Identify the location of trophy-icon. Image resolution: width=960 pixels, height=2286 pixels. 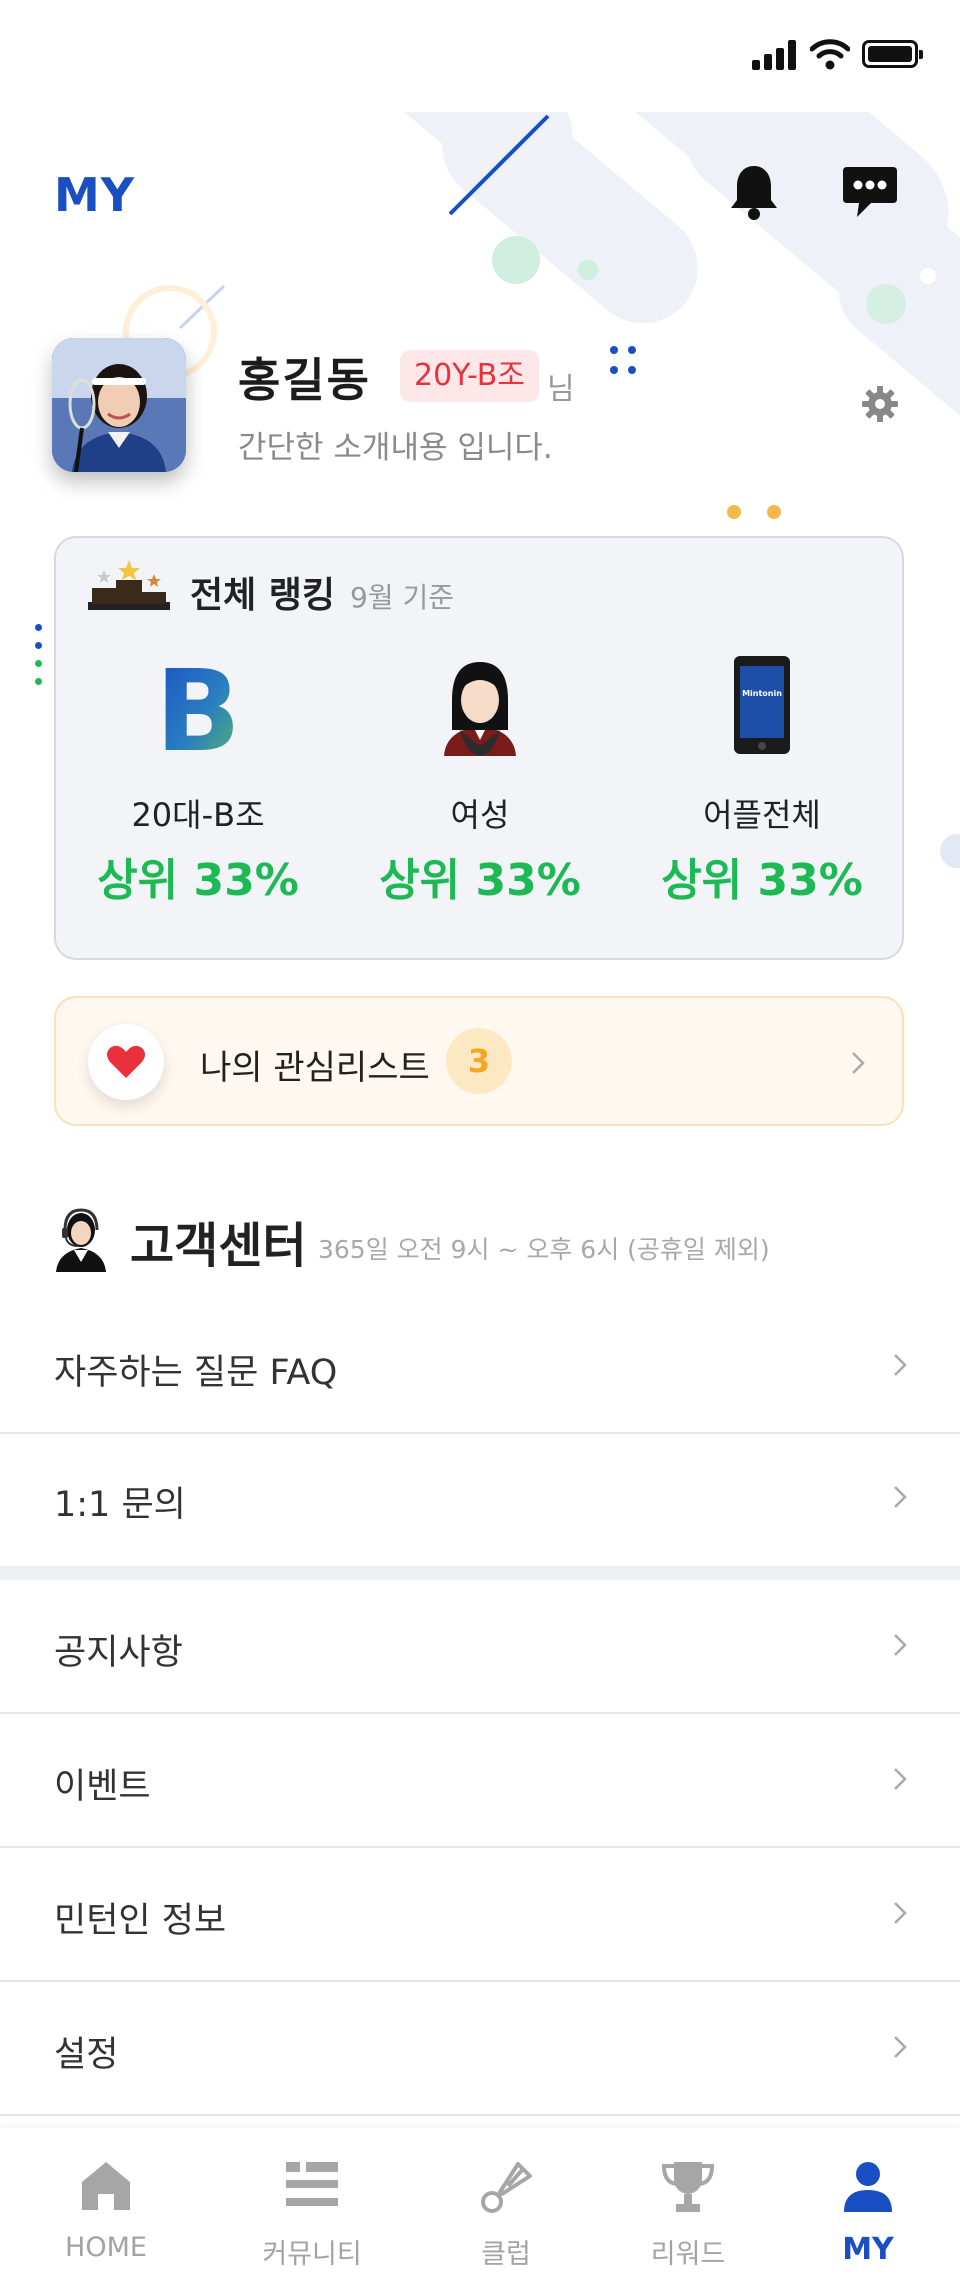
(688, 2187).